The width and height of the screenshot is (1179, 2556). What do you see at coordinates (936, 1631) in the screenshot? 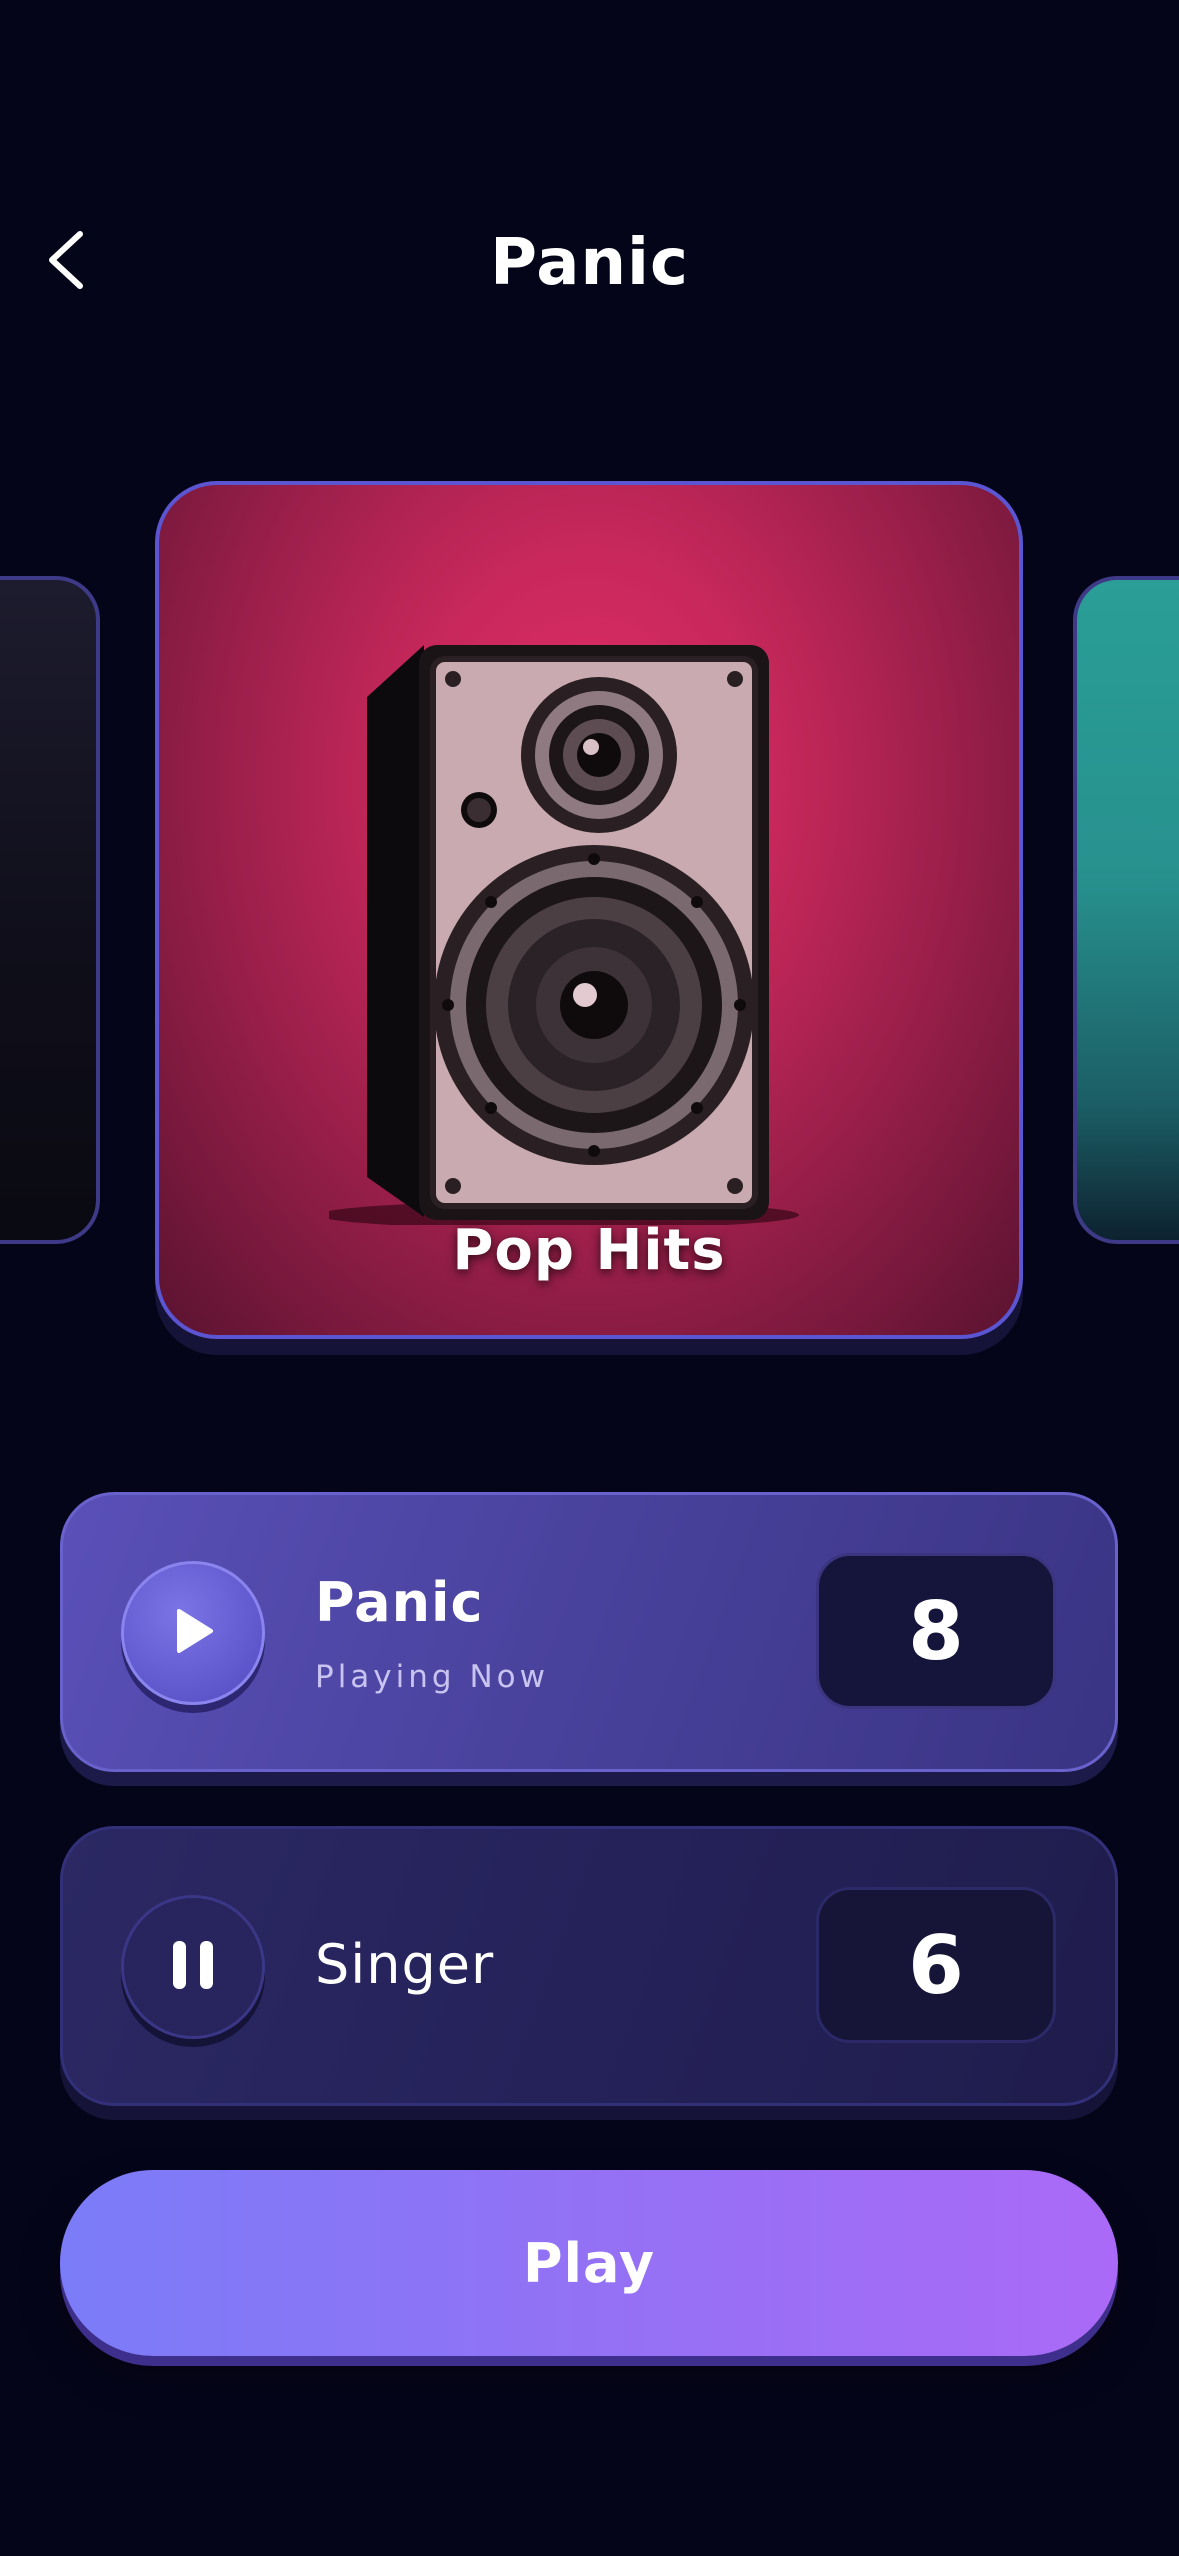
I see `track-count: 8` at bounding box center [936, 1631].